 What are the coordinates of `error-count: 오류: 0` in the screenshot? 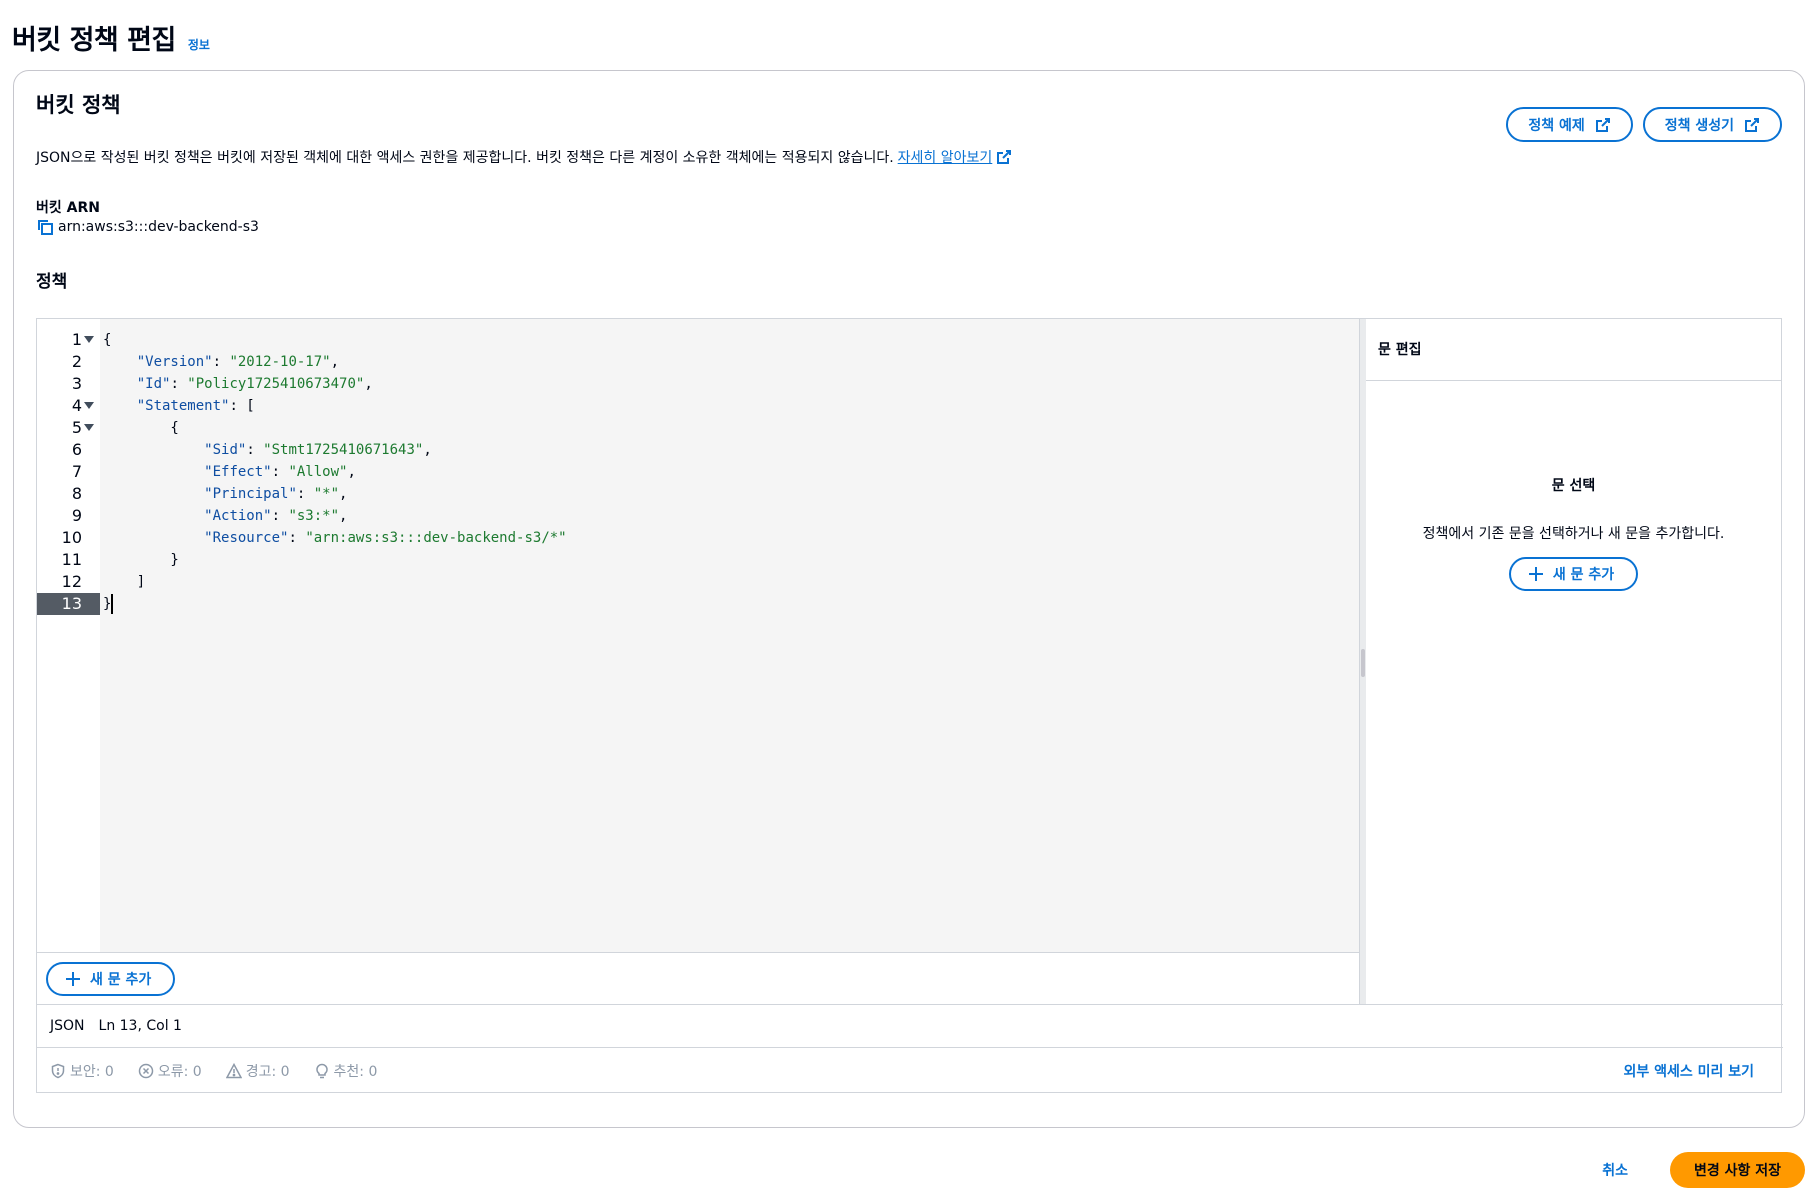 It's located at (170, 1071).